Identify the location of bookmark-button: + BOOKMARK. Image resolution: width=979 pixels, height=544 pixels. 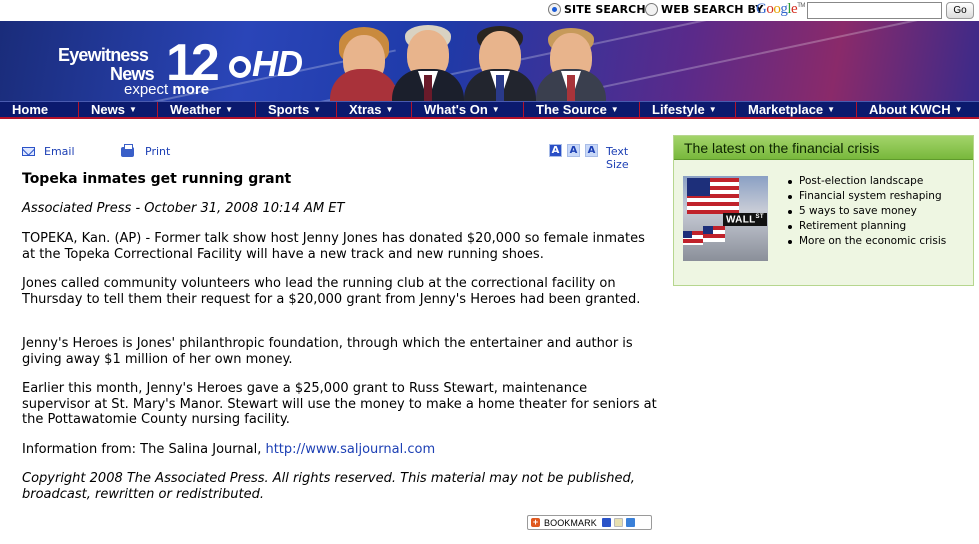
(589, 522).